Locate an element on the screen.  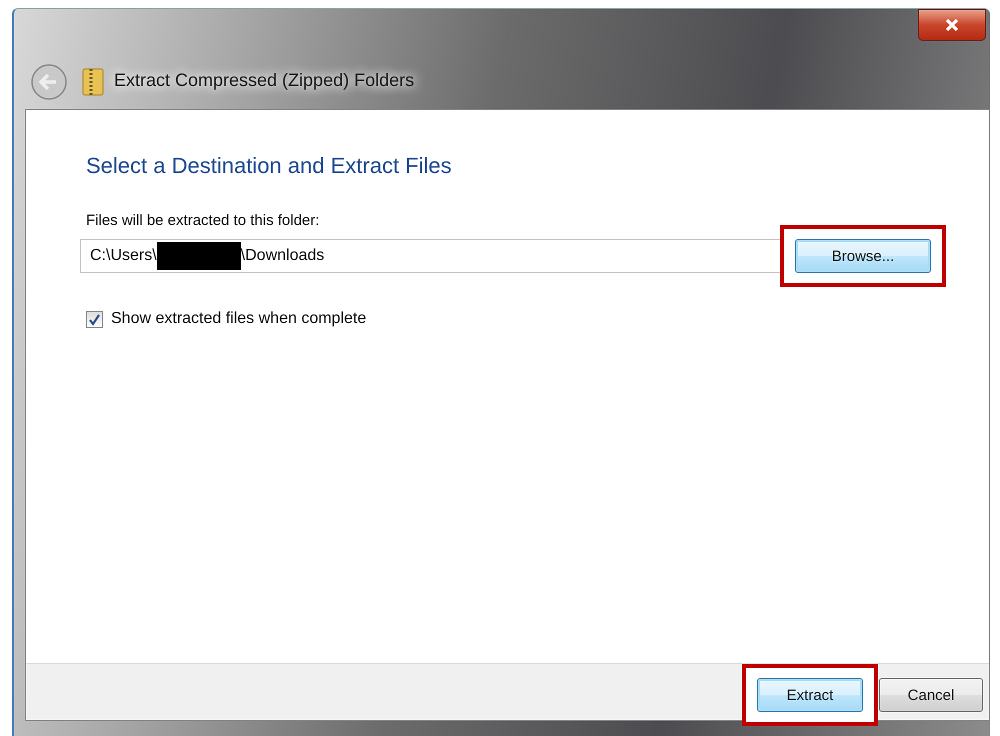
checkbox-label: Show extracted files when complete is located at coordinates (238, 319).